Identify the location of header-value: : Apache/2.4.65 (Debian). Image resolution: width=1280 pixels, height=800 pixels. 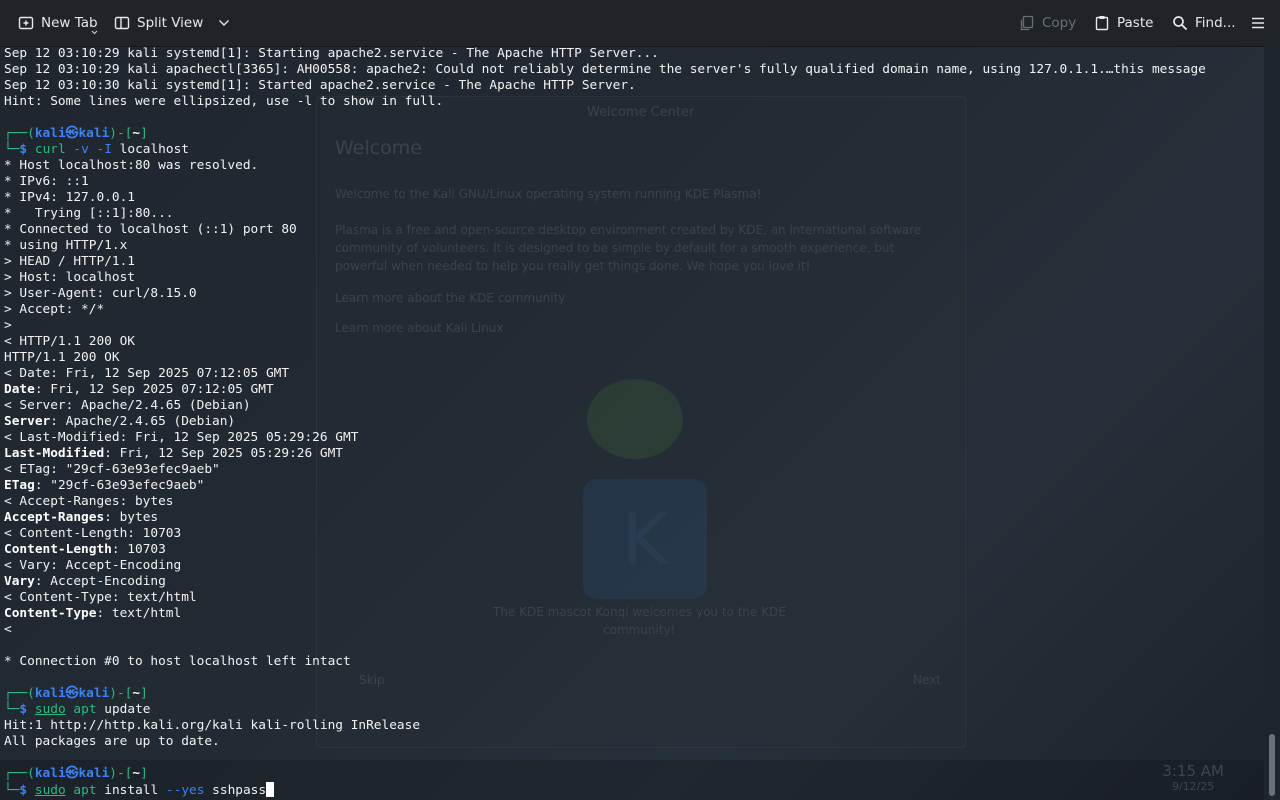
(143, 421).